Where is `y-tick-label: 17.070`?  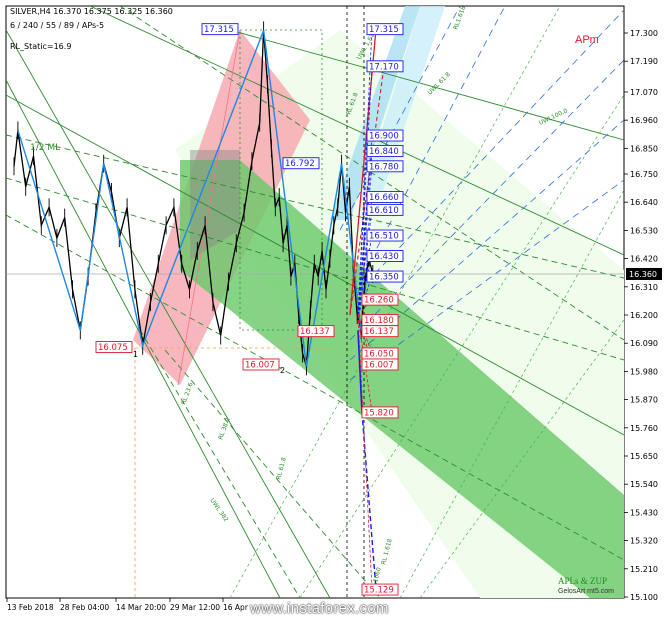
y-tick-label: 17.070 is located at coordinates (644, 92).